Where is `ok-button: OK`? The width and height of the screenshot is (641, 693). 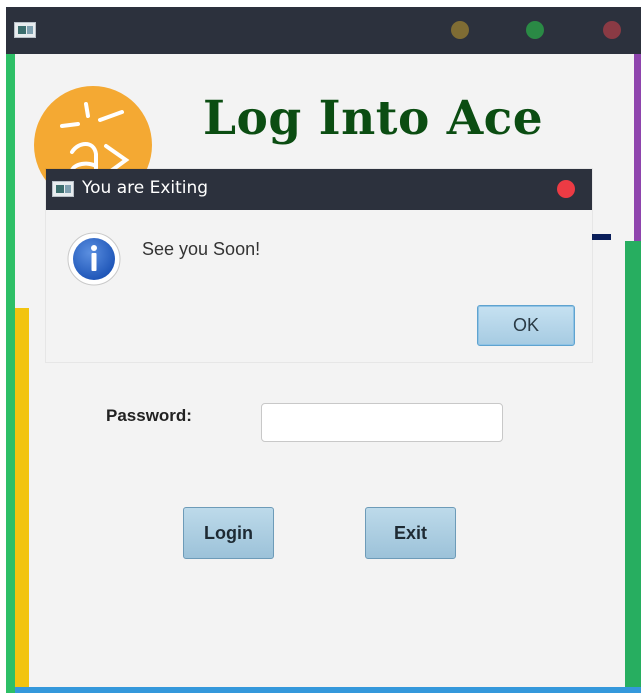 ok-button: OK is located at coordinates (526, 325).